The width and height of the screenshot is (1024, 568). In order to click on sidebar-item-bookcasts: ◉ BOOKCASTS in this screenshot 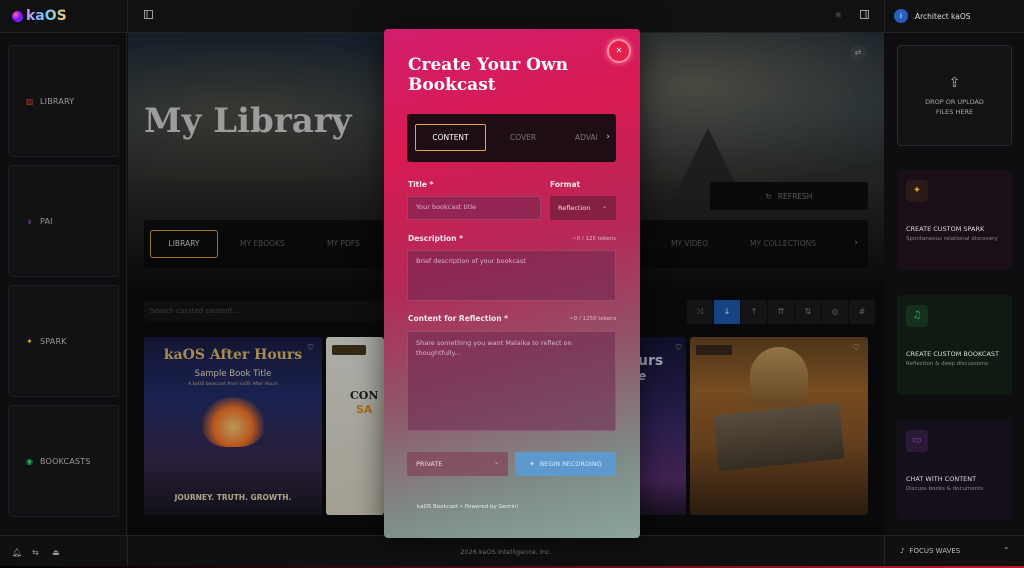, I will do `click(63, 461)`.